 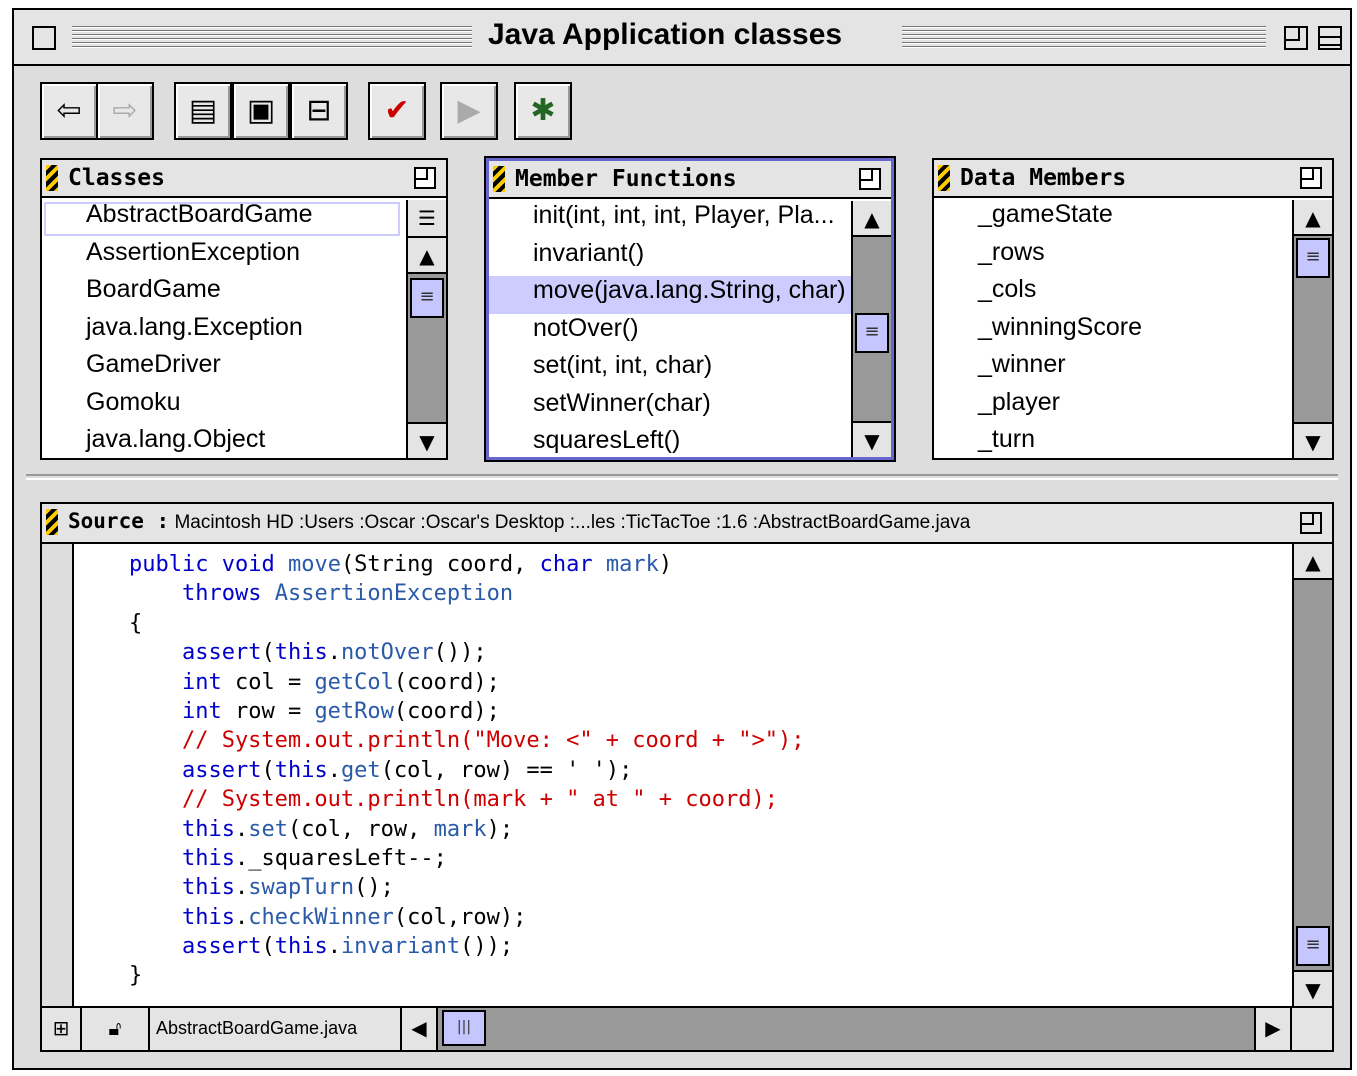 What do you see at coordinates (665, 35) in the screenshot?
I see `window-title: Java Application classes` at bounding box center [665, 35].